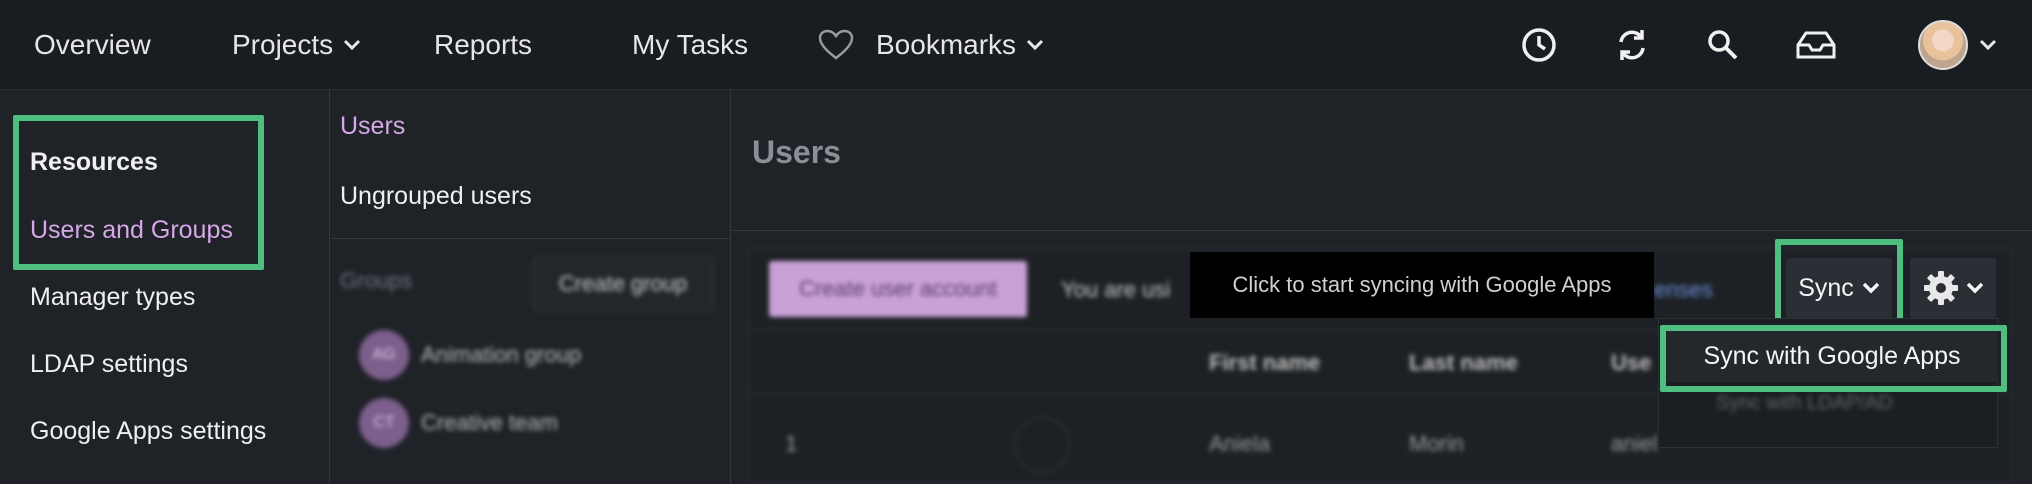  Describe the element at coordinates (1240, 443) in the screenshot. I see `cell-first-name: Aniela` at that location.